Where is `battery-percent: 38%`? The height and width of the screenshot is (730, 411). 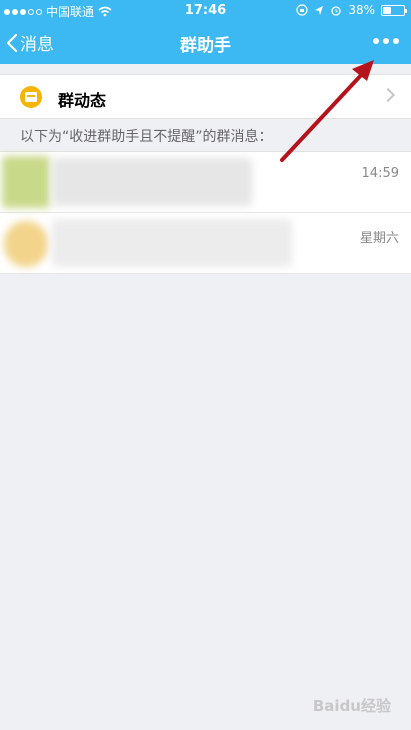 battery-percent: 38% is located at coordinates (361, 10).